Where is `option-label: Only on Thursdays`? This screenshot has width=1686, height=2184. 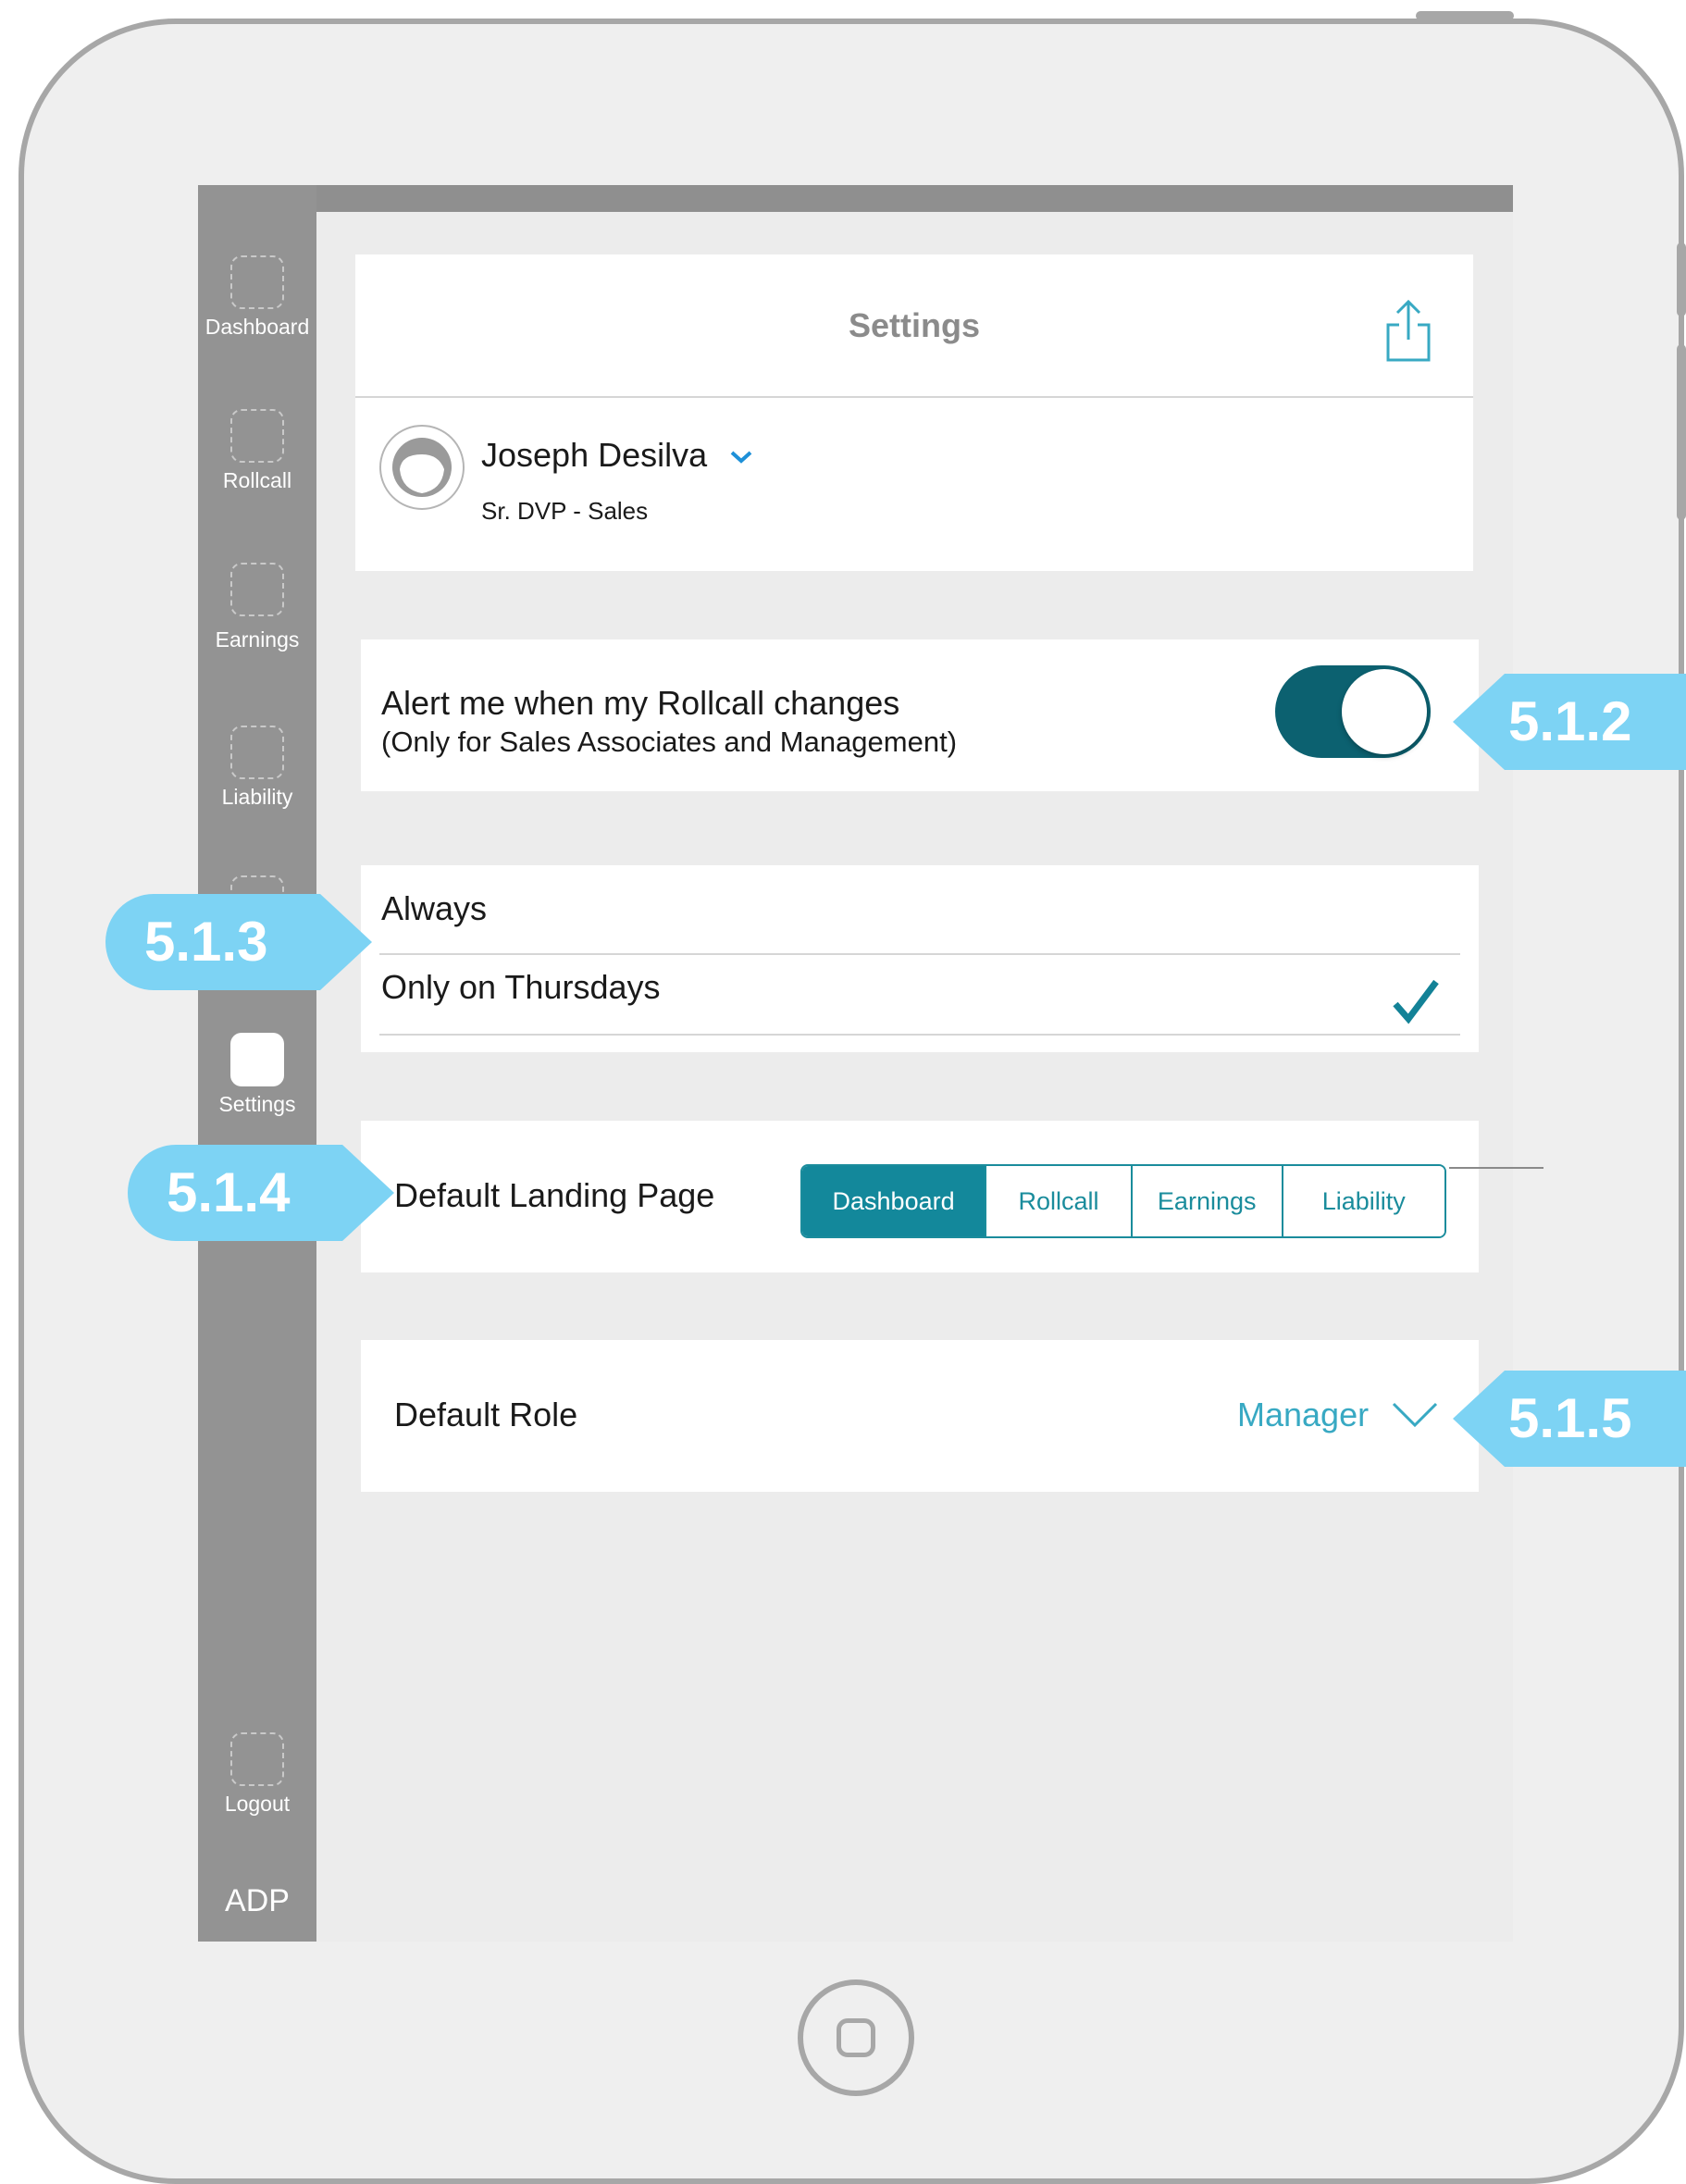
option-label: Only on Thursdays is located at coordinates (521, 987).